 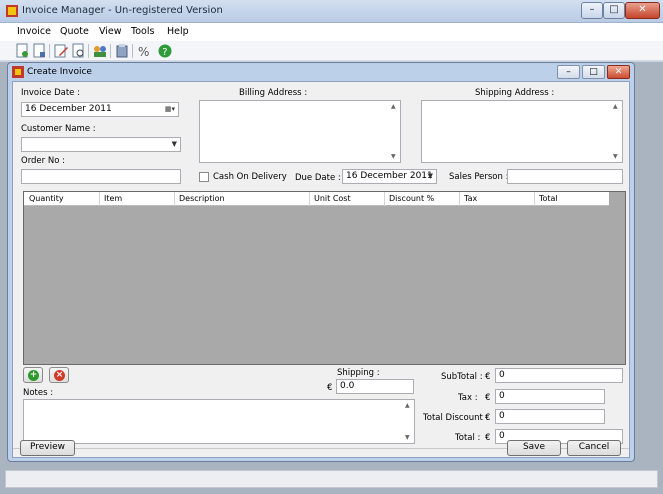 What do you see at coordinates (219, 421) in the screenshot?
I see `notes-field: ▲ ▼` at bounding box center [219, 421].